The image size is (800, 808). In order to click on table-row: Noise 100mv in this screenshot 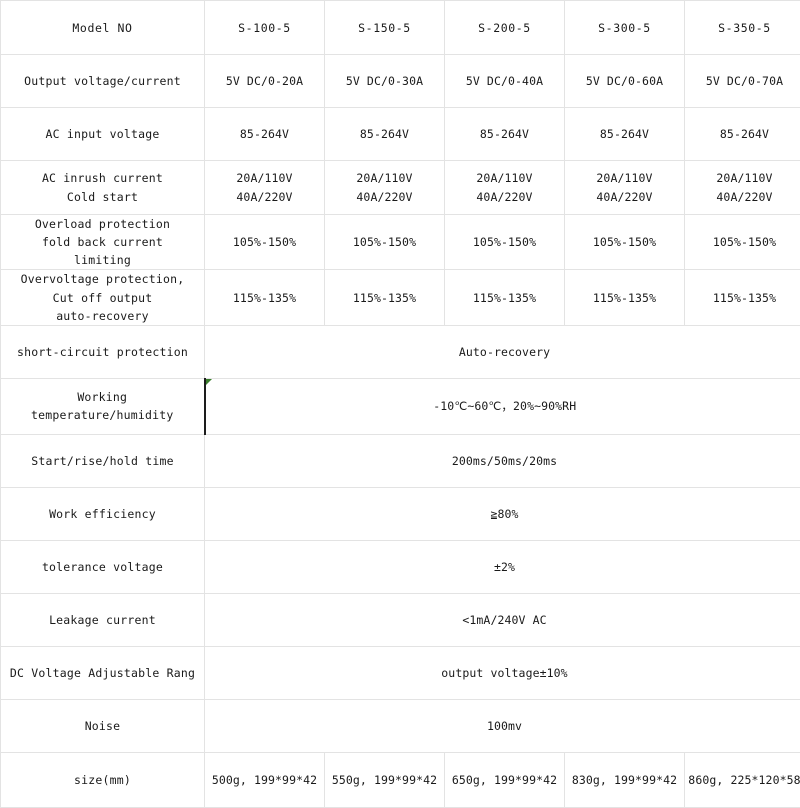, I will do `click(400, 725)`.